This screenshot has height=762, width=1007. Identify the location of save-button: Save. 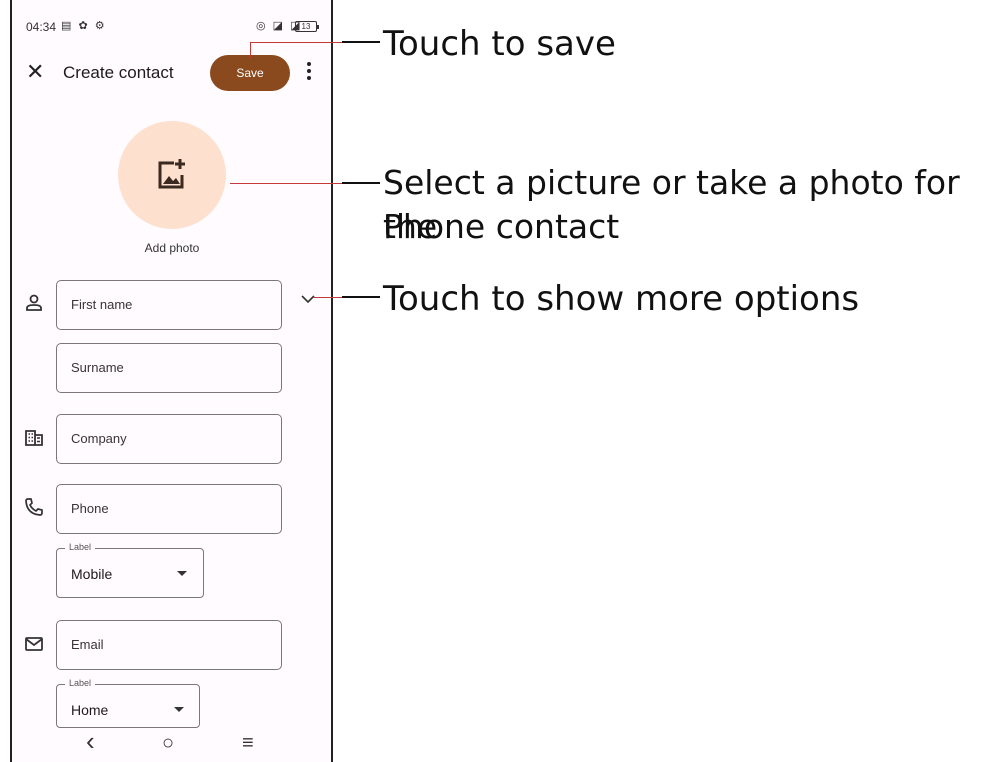
(250, 73).